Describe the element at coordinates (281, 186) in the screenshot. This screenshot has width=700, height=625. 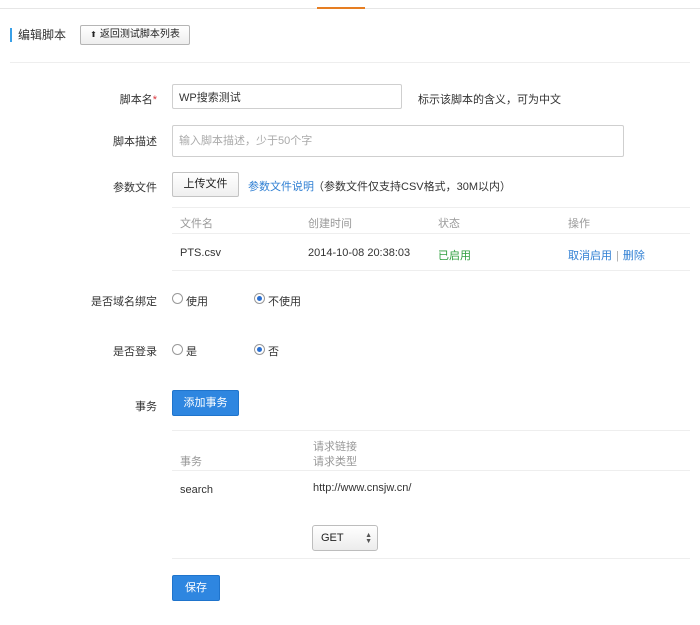
I see `param-file-help-link: 参数文件说明` at that location.